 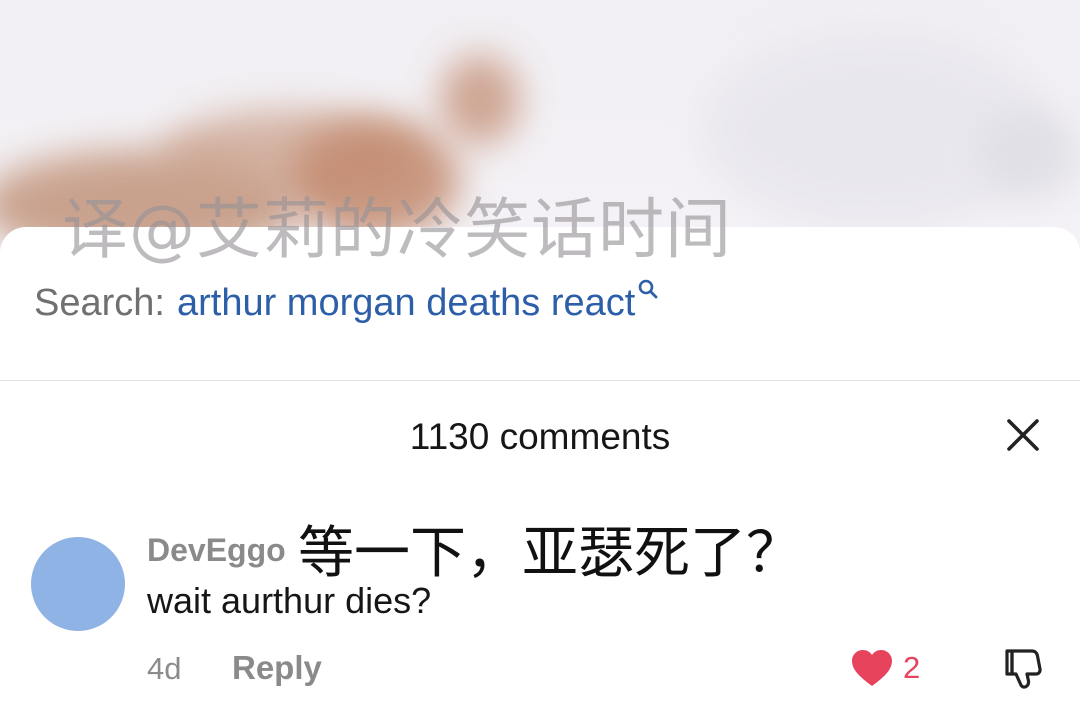 What do you see at coordinates (277, 668) in the screenshot?
I see `reply-button: Reply` at bounding box center [277, 668].